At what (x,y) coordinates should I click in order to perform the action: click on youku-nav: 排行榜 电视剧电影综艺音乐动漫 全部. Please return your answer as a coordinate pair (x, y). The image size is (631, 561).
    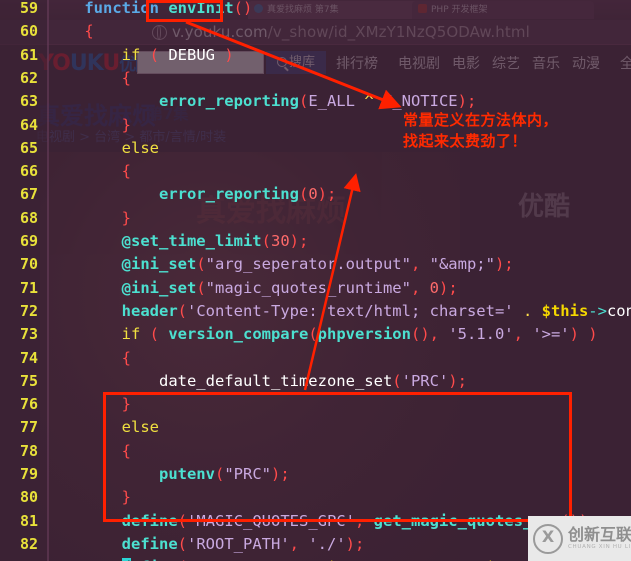
    Looking at the image, I should click on (483, 63).